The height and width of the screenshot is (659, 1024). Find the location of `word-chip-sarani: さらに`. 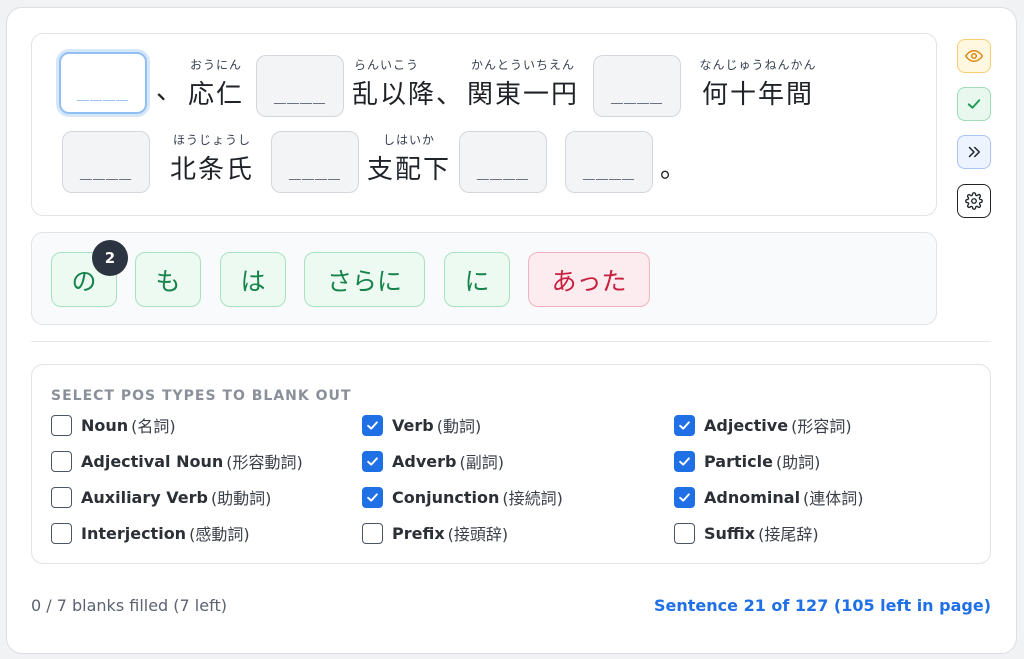

word-chip-sarani: さらに is located at coordinates (364, 279).